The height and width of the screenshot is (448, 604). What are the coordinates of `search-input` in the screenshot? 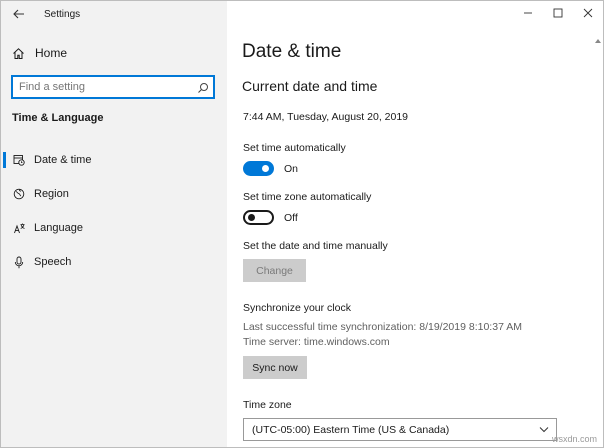 It's located at (103, 87).